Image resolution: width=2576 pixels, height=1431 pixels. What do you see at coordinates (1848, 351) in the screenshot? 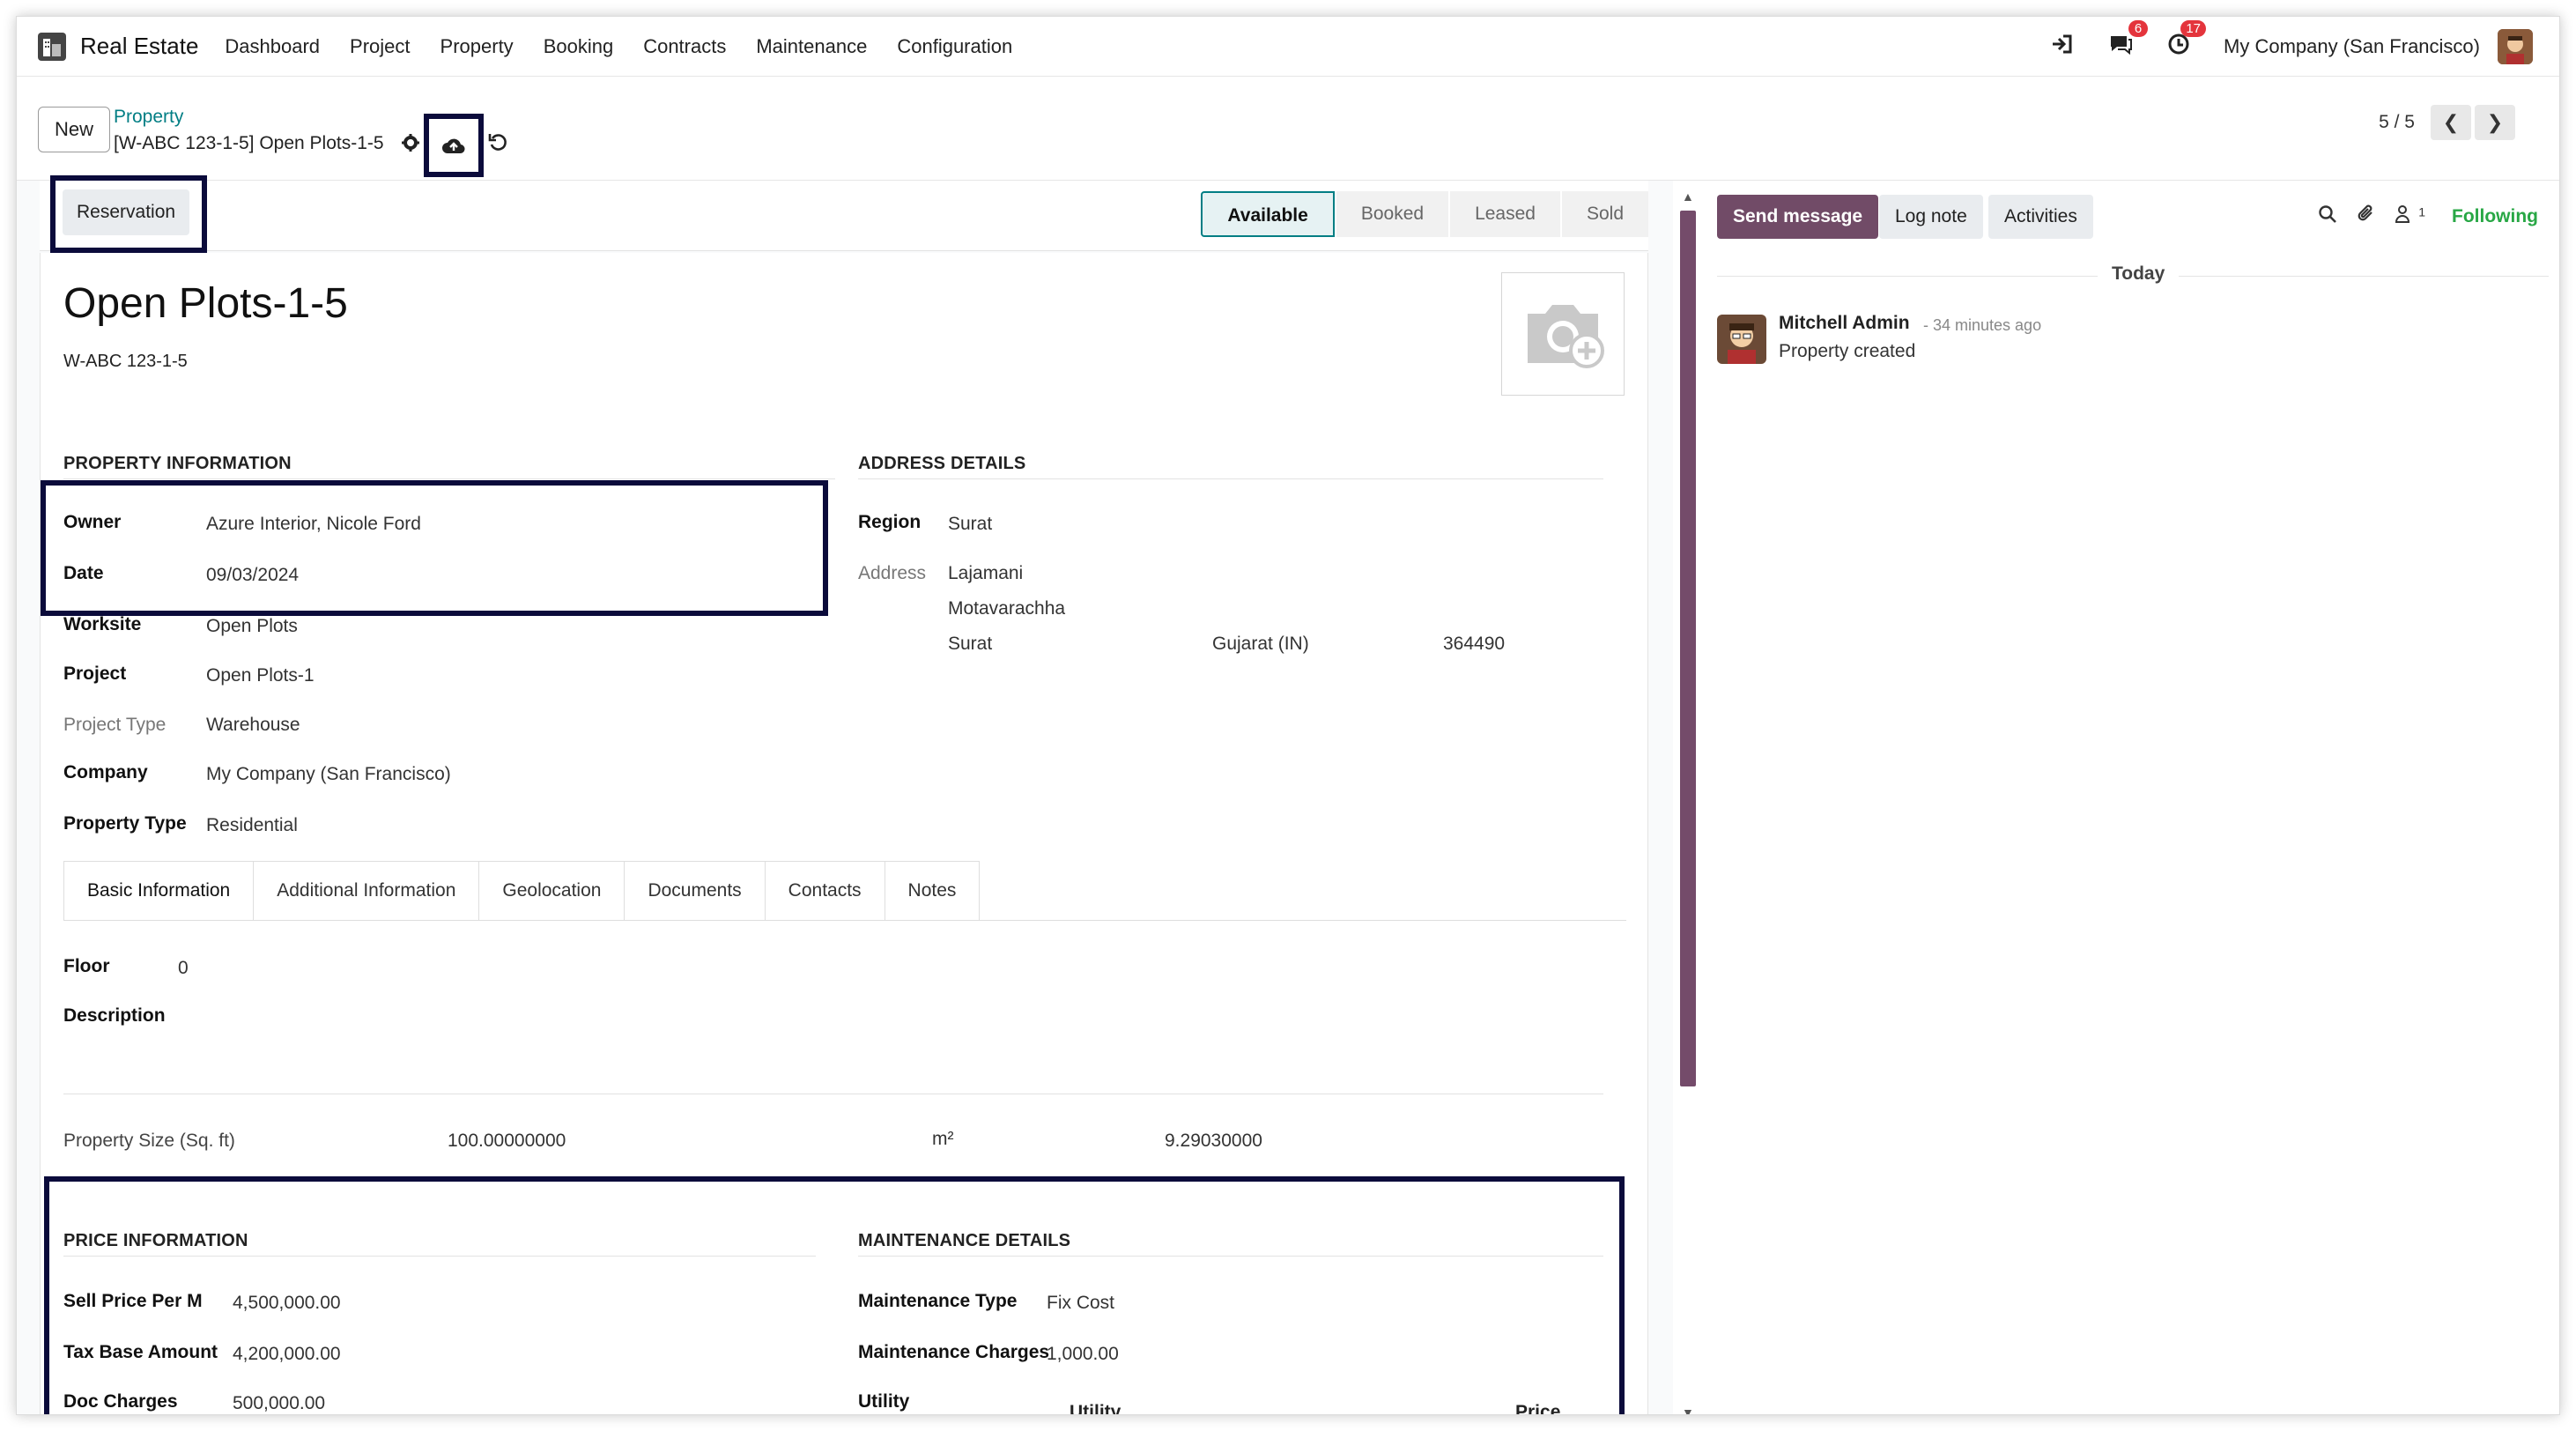
I see `message-body: Property created` at bounding box center [1848, 351].